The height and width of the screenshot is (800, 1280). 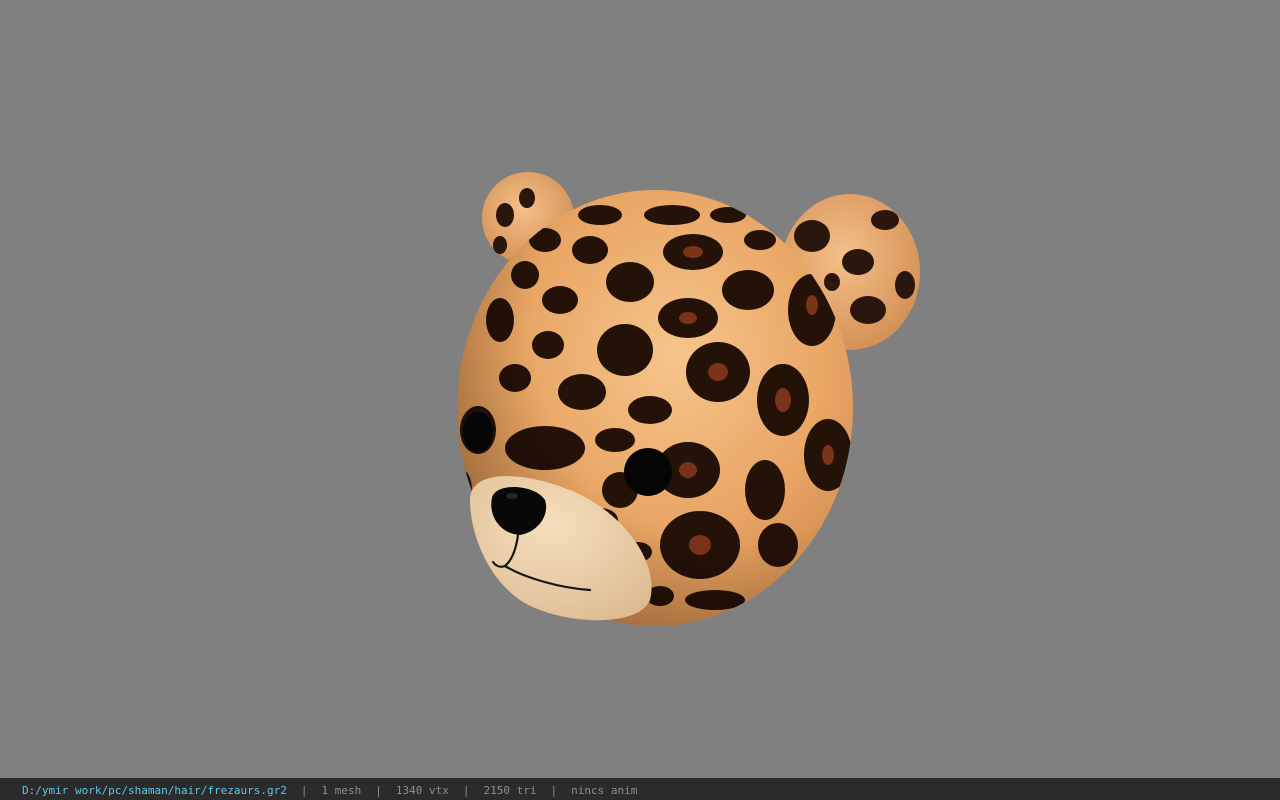 I want to click on mesh-count: 1 mesh, so click(x=341, y=790).